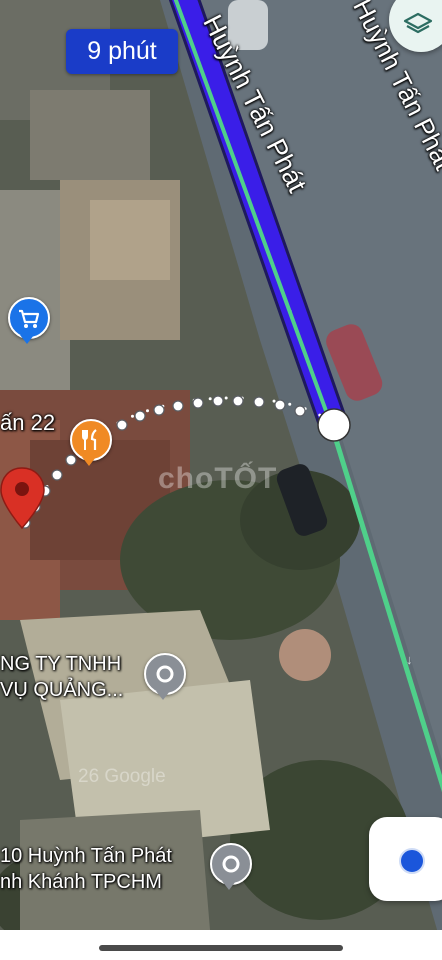 This screenshot has width=442, height=960. I want to click on layers-icon, so click(418, 23).